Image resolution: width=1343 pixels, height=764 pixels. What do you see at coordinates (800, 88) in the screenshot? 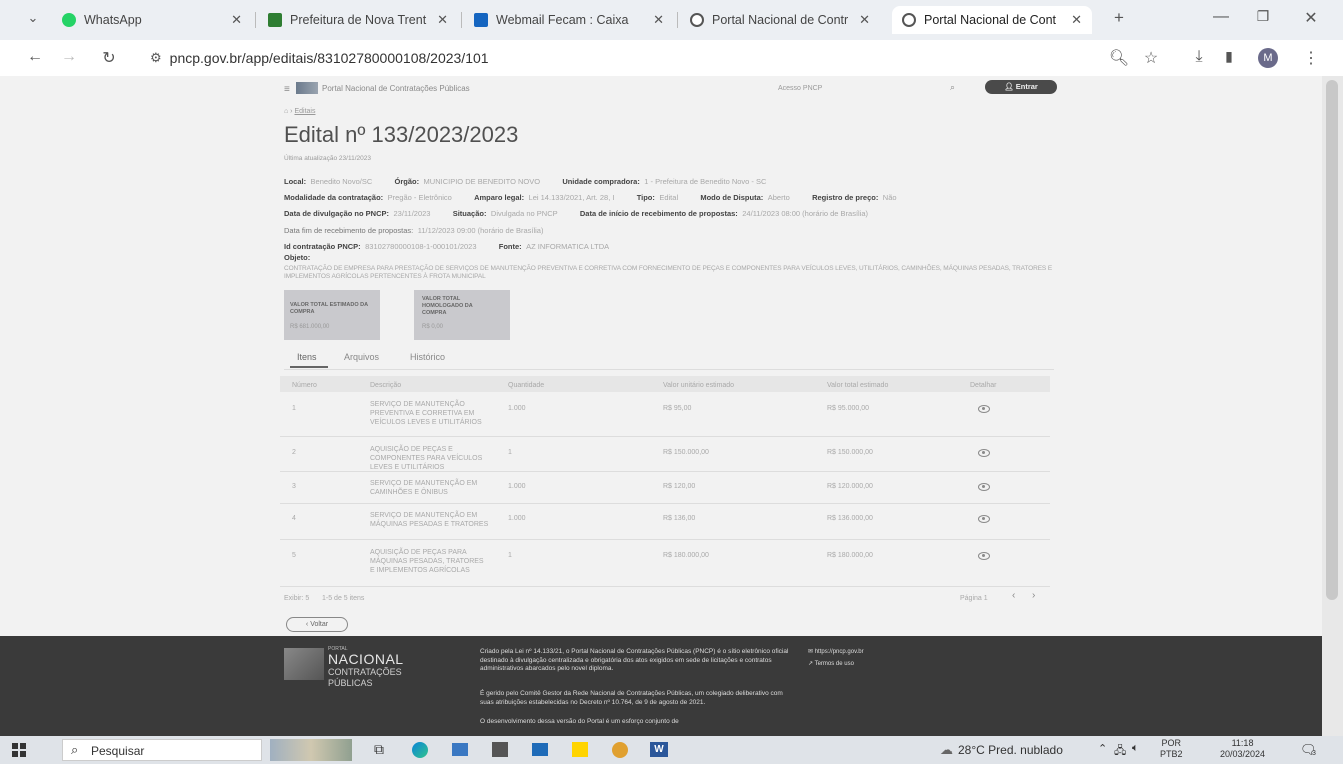
I see `header-link: Acesso PNCP` at bounding box center [800, 88].